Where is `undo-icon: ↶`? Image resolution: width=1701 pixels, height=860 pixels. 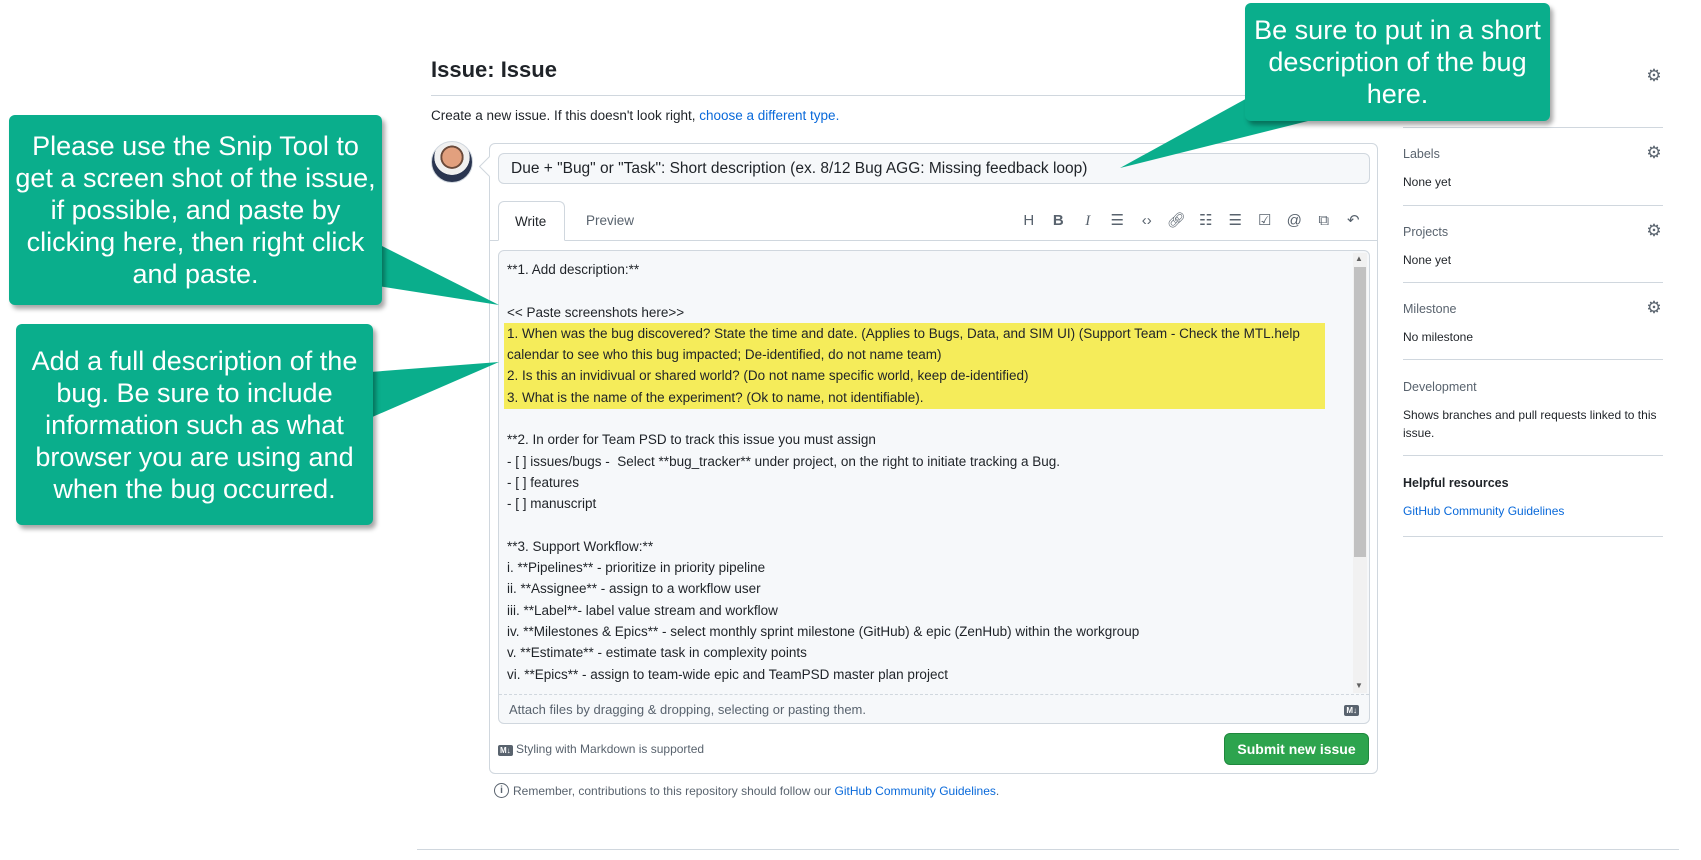 undo-icon: ↶ is located at coordinates (1354, 221).